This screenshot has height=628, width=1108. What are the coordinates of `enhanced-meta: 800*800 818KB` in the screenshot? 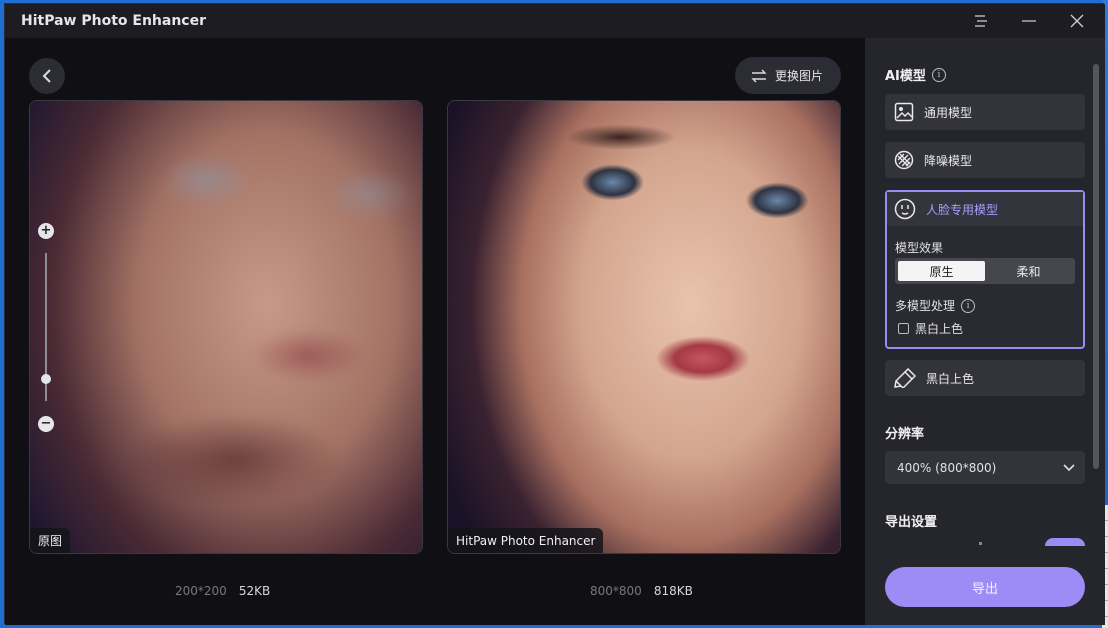 It's located at (641, 591).